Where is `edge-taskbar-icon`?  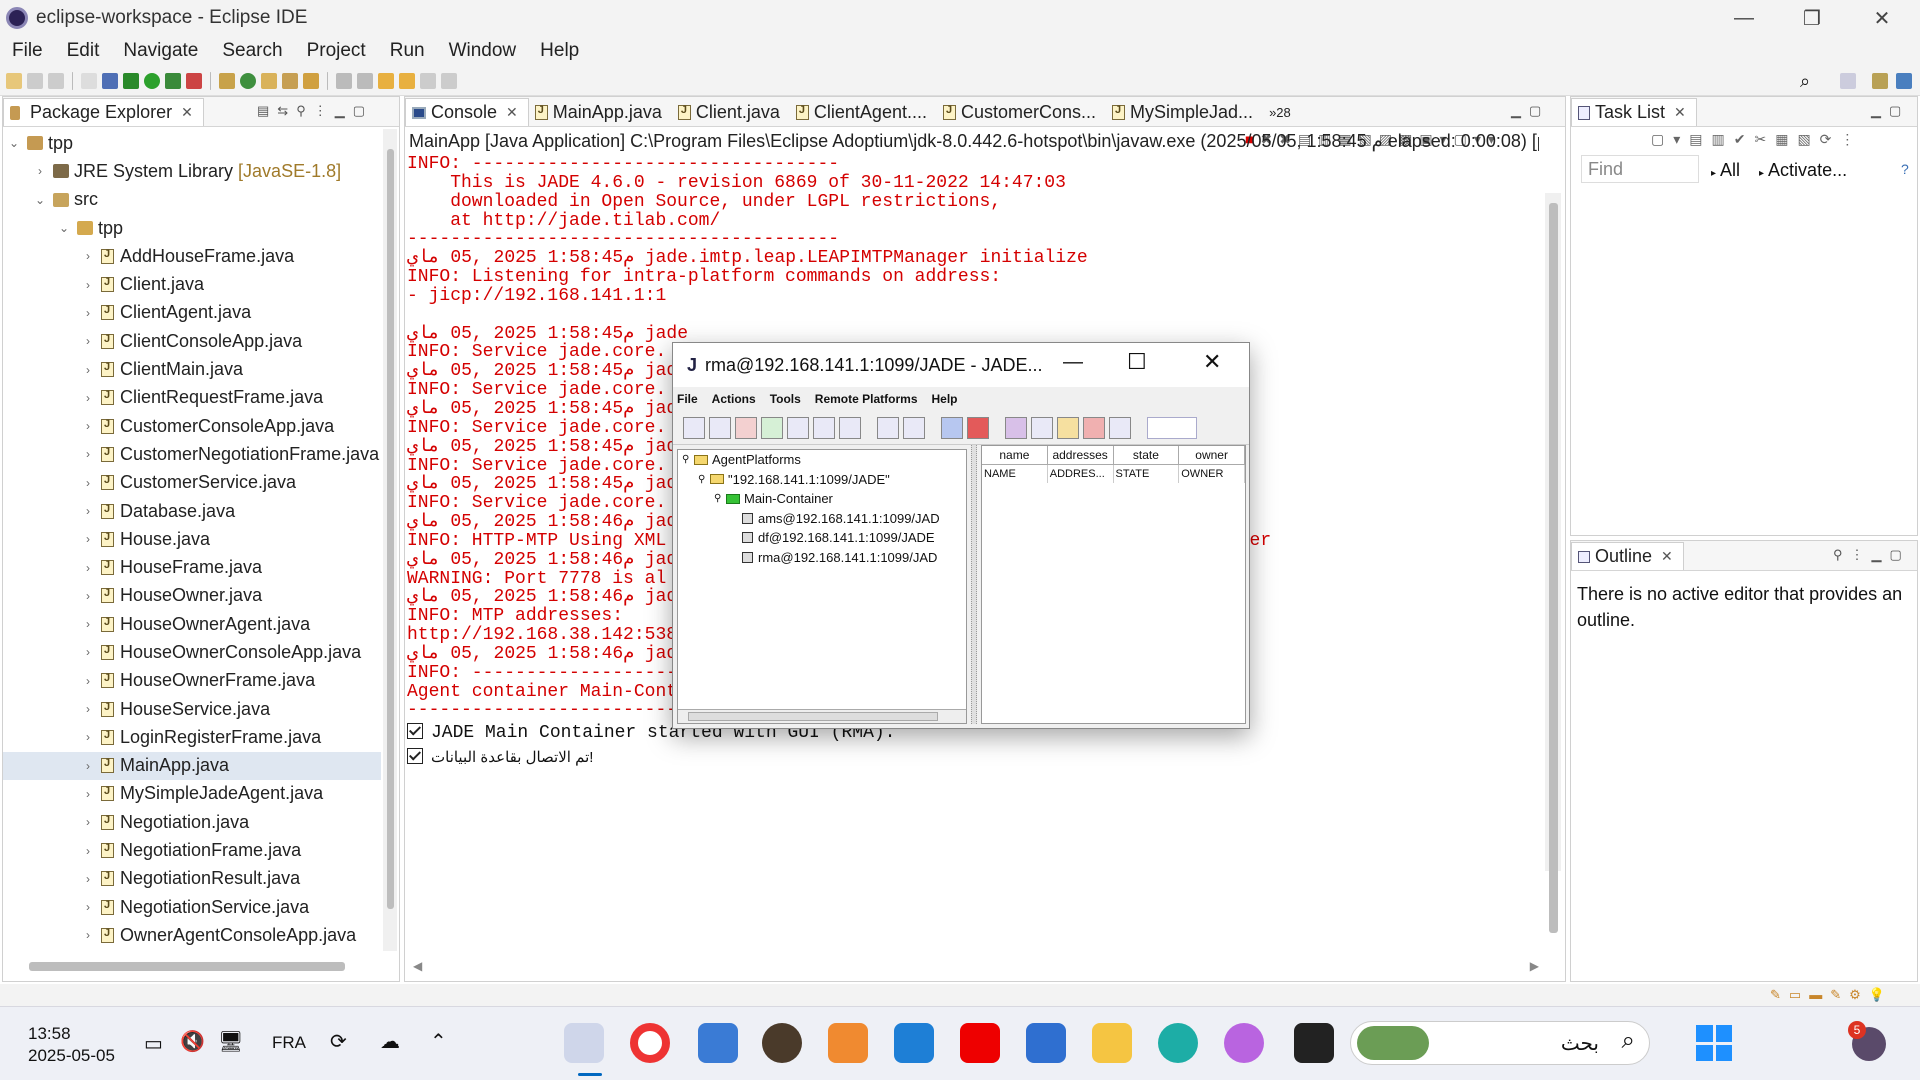
edge-taskbar-icon is located at coordinates (1178, 1043).